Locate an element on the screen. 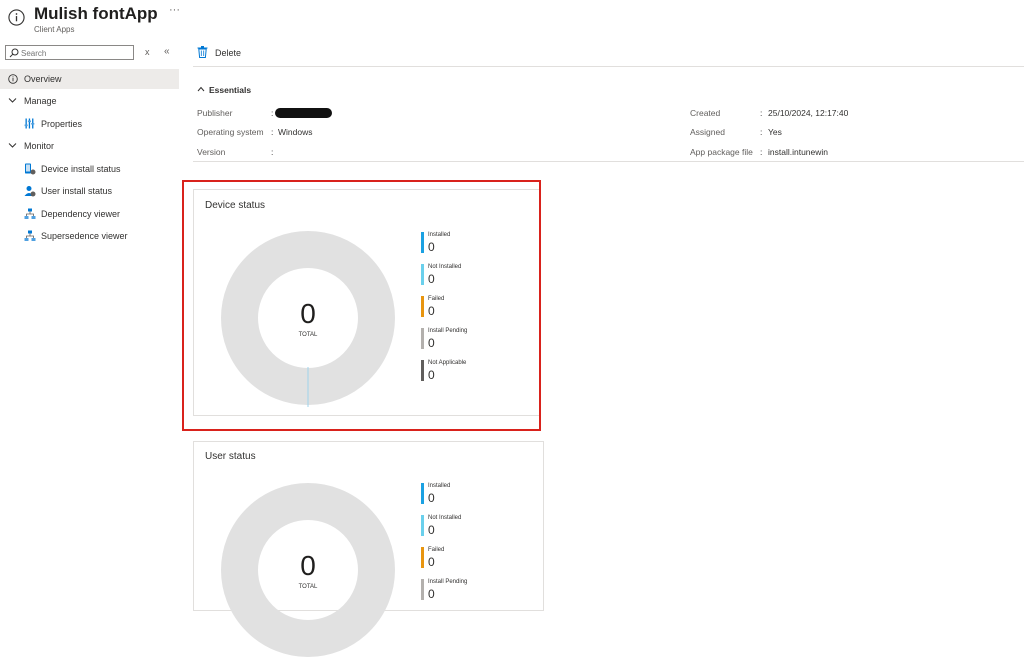 This screenshot has height=660, width=1024. legend-label: Installed is located at coordinates (439, 486).